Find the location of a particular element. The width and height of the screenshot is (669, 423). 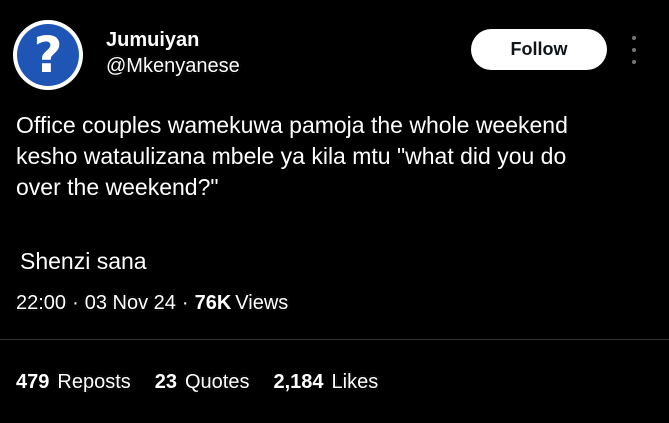

tweet-stats: 479 Reposts 23 Quotes 2,184 Likes is located at coordinates (209, 382).